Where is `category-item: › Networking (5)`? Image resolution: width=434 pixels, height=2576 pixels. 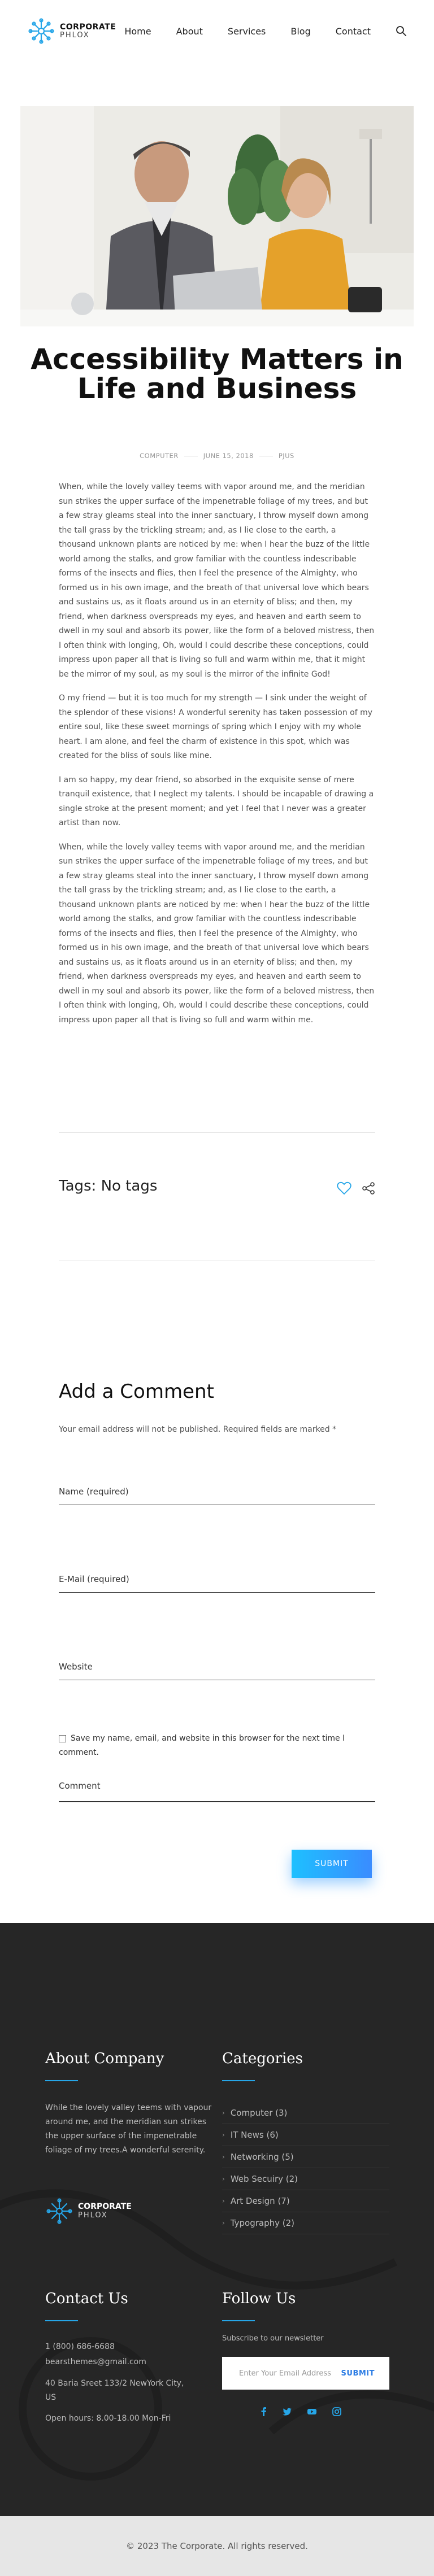
category-item: › Networking (5) is located at coordinates (305, 2157).